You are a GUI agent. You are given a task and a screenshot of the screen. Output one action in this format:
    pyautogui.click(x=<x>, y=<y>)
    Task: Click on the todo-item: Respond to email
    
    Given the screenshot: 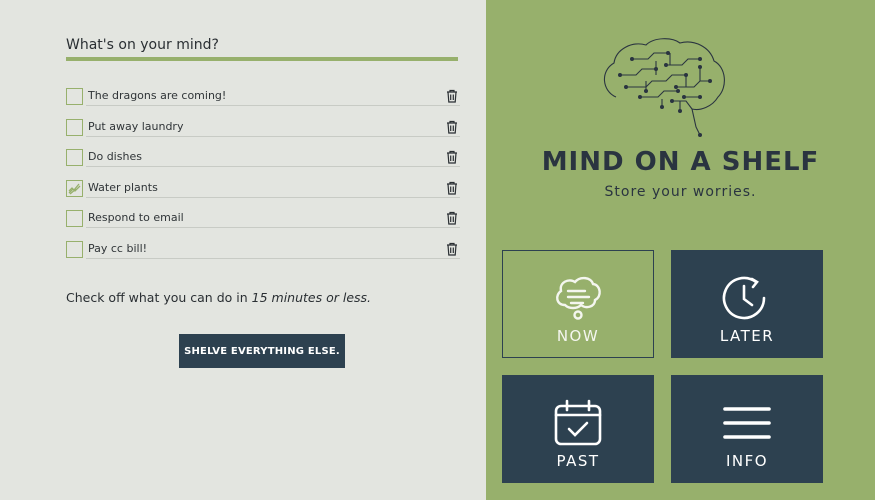 What is the action you would take?
    pyautogui.click(x=263, y=223)
    